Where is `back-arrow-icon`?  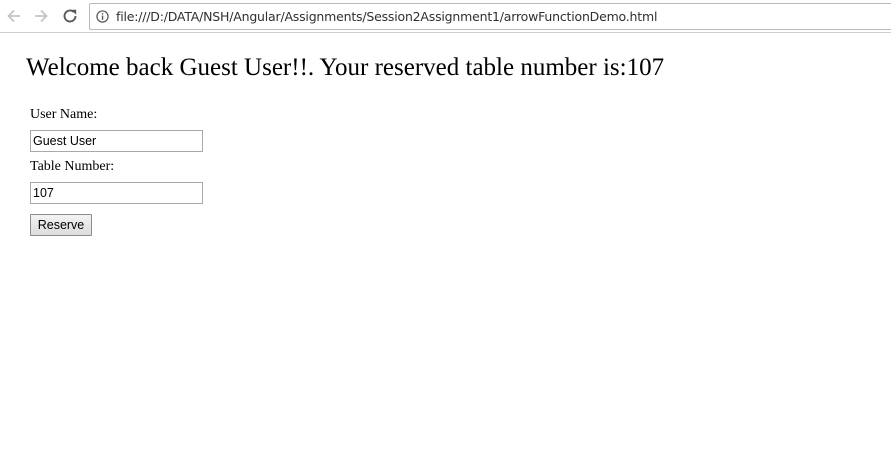 back-arrow-icon is located at coordinates (13, 16).